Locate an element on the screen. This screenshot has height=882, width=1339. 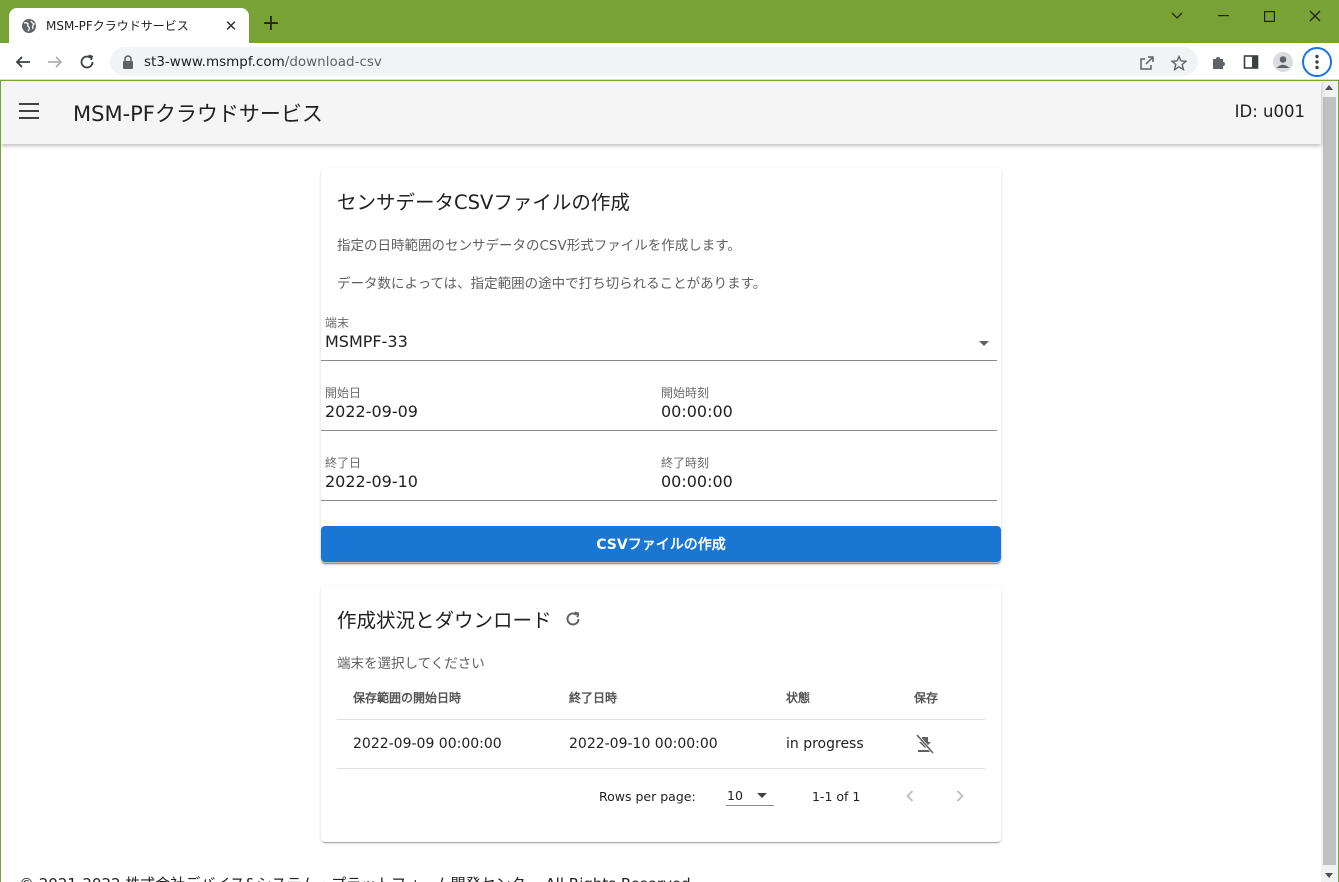
browser-tab: MSM-PFクラウドサービス ✕ is located at coordinates (129, 25).